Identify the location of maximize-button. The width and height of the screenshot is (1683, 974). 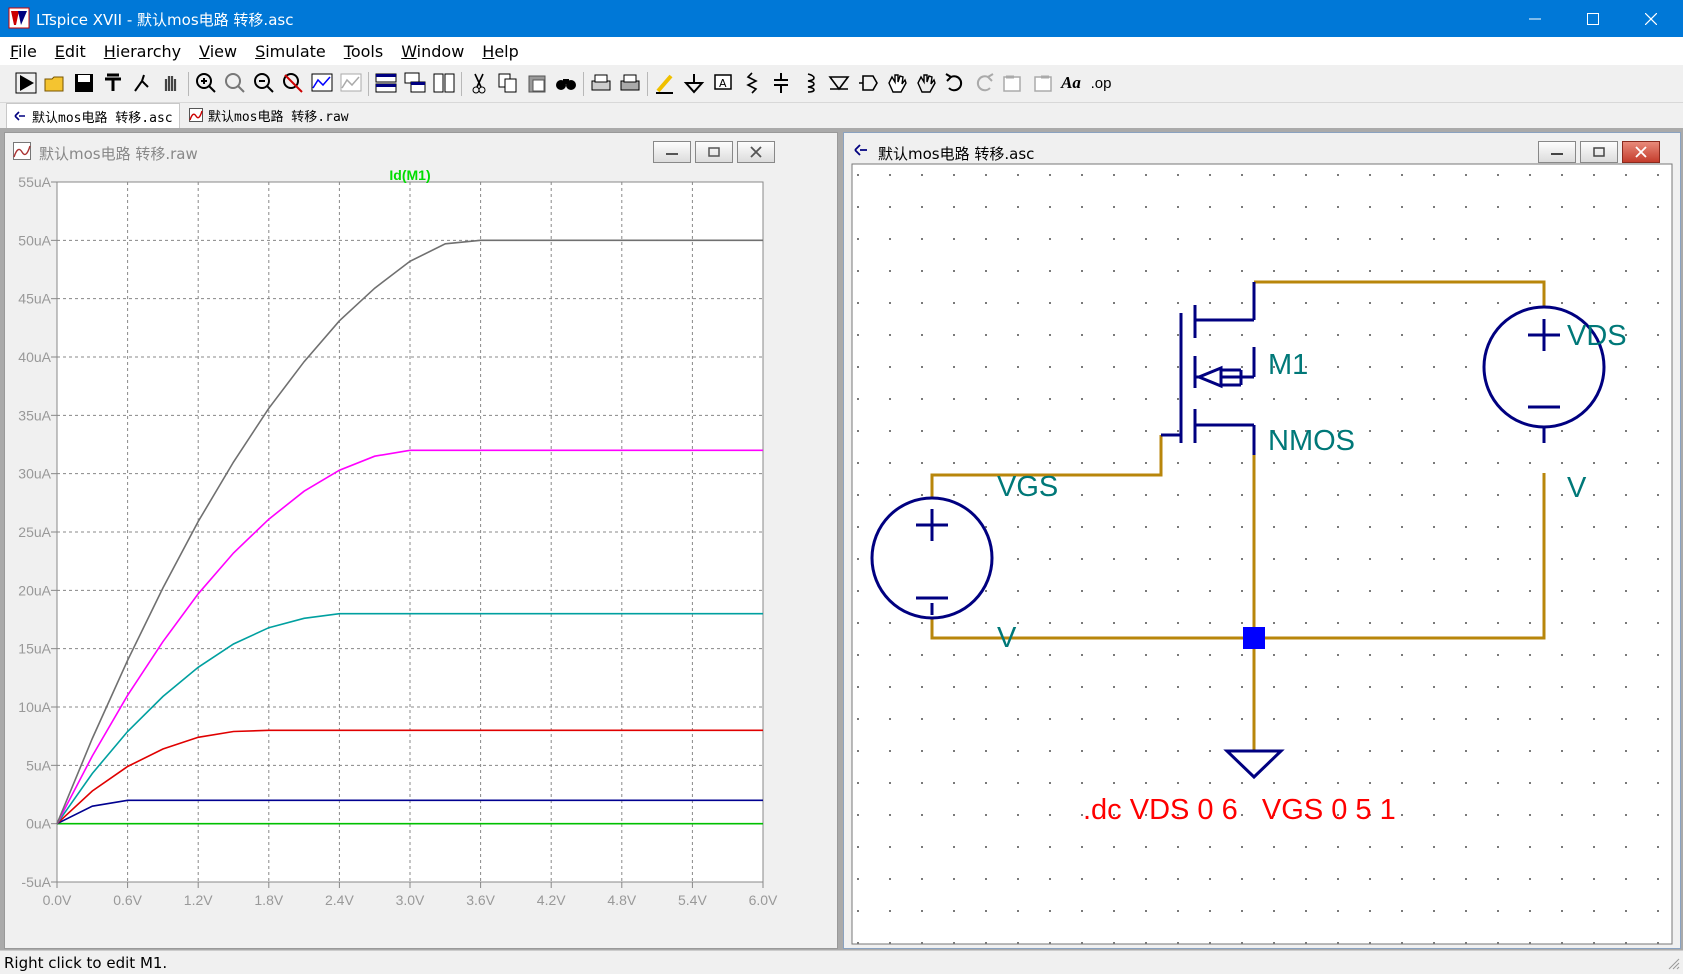
(1593, 18).